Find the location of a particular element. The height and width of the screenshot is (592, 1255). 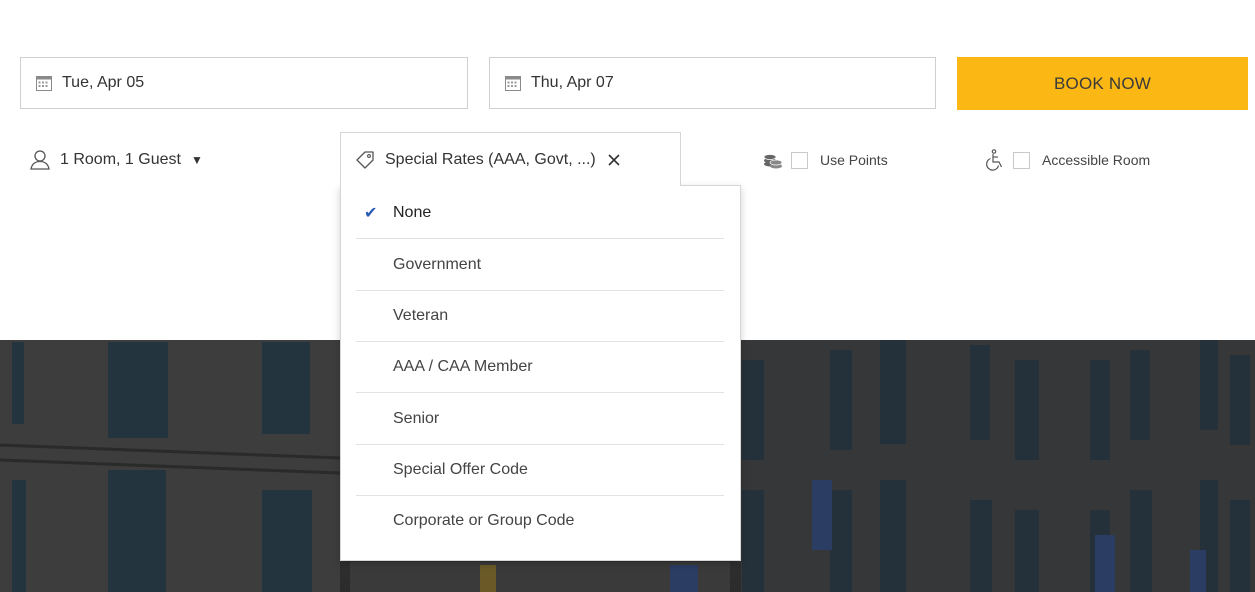

person-icon is located at coordinates (40, 160).